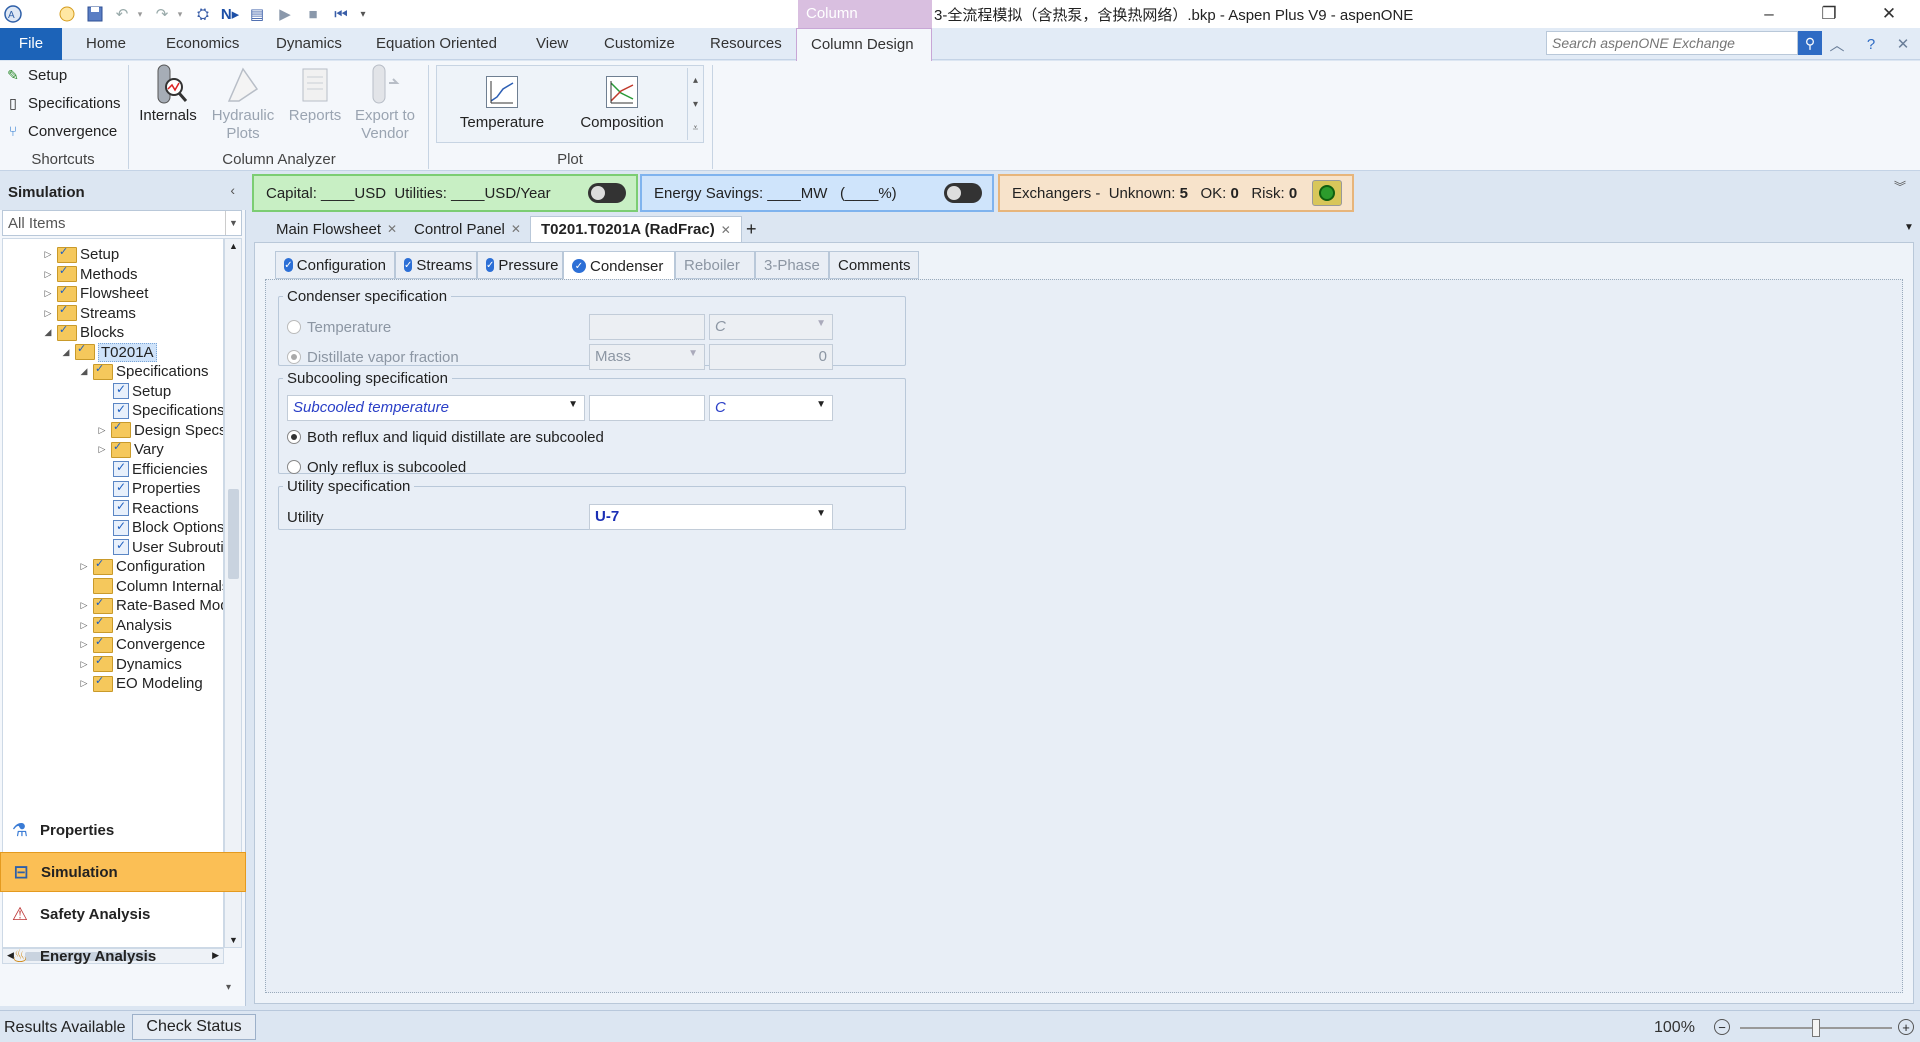  I want to click on economics-toggle, so click(607, 193).